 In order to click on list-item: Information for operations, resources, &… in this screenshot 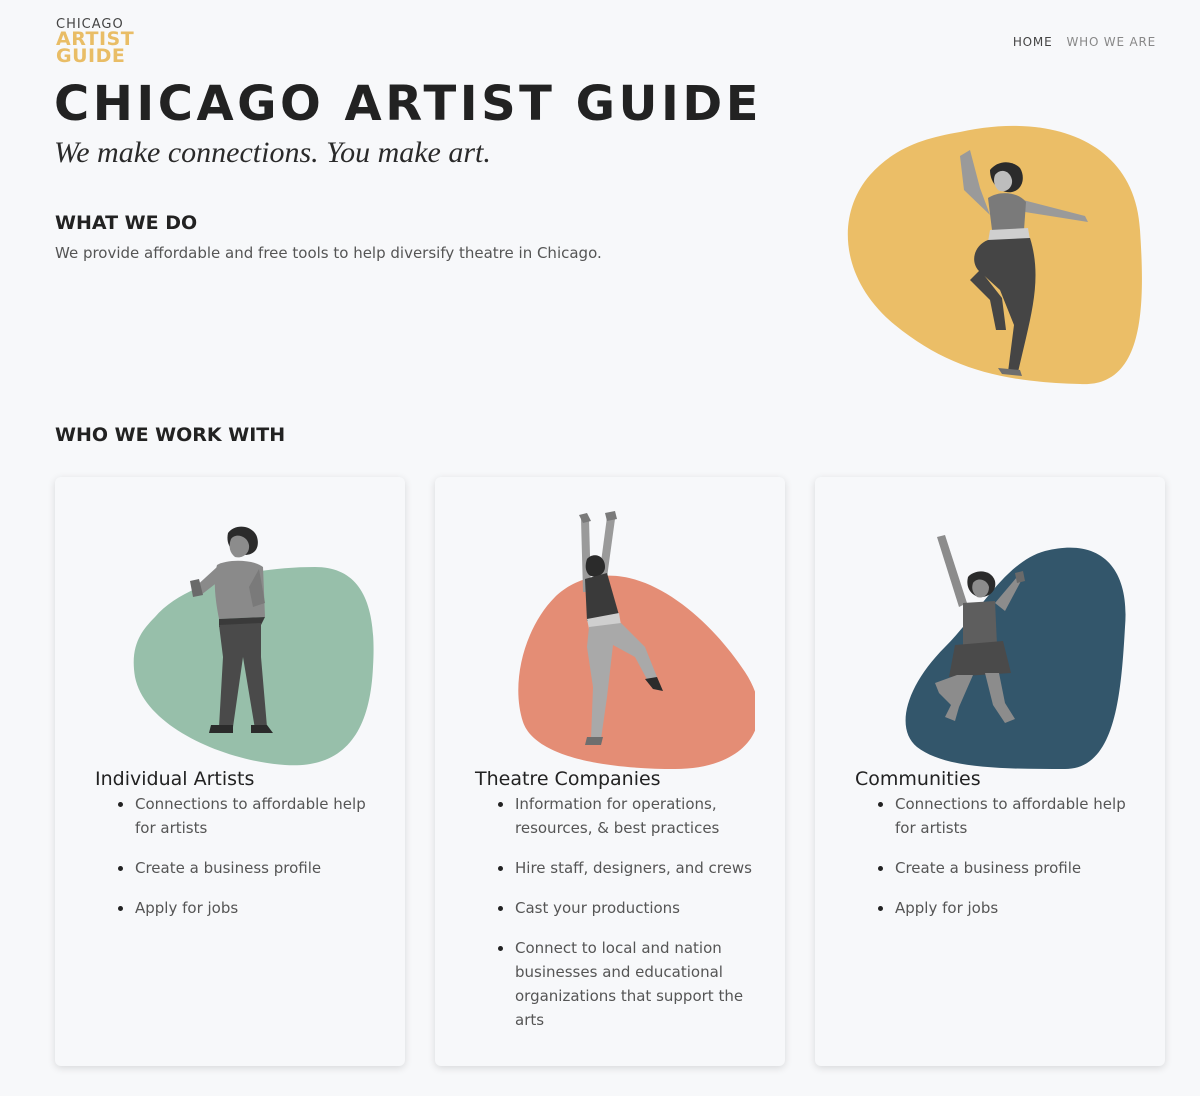, I will do `click(631, 816)`.